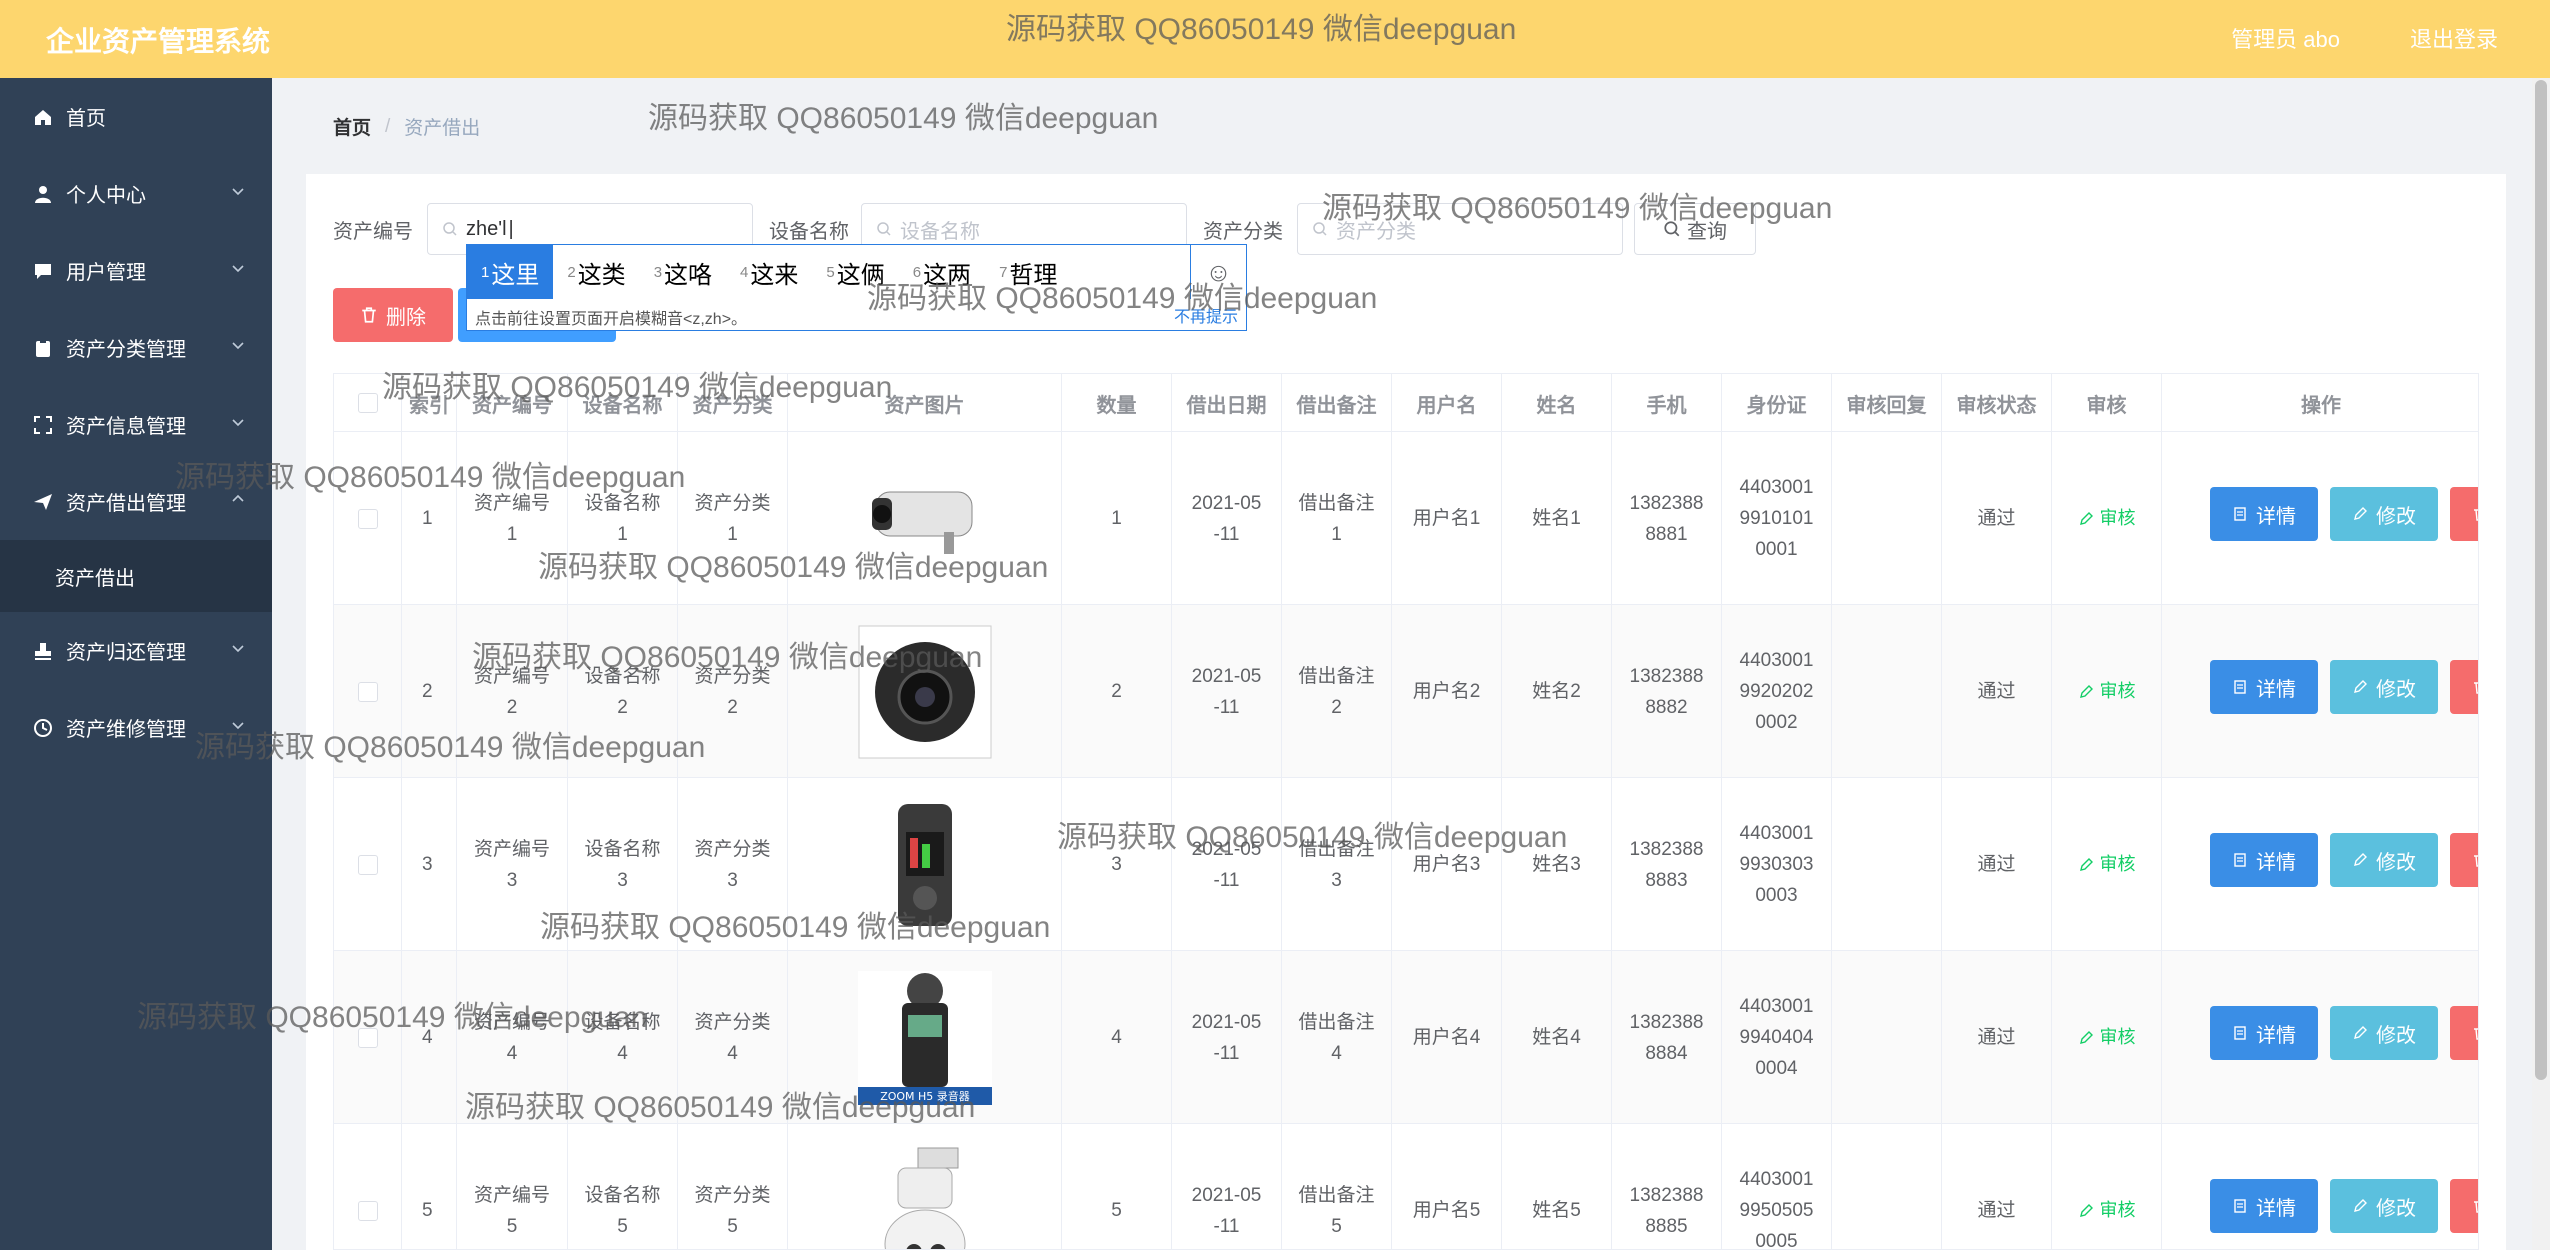 Image resolution: width=2550 pixels, height=1250 pixels. Describe the element at coordinates (106, 273) in the screenshot. I see `sidebar-item-label: 用户管理` at that location.